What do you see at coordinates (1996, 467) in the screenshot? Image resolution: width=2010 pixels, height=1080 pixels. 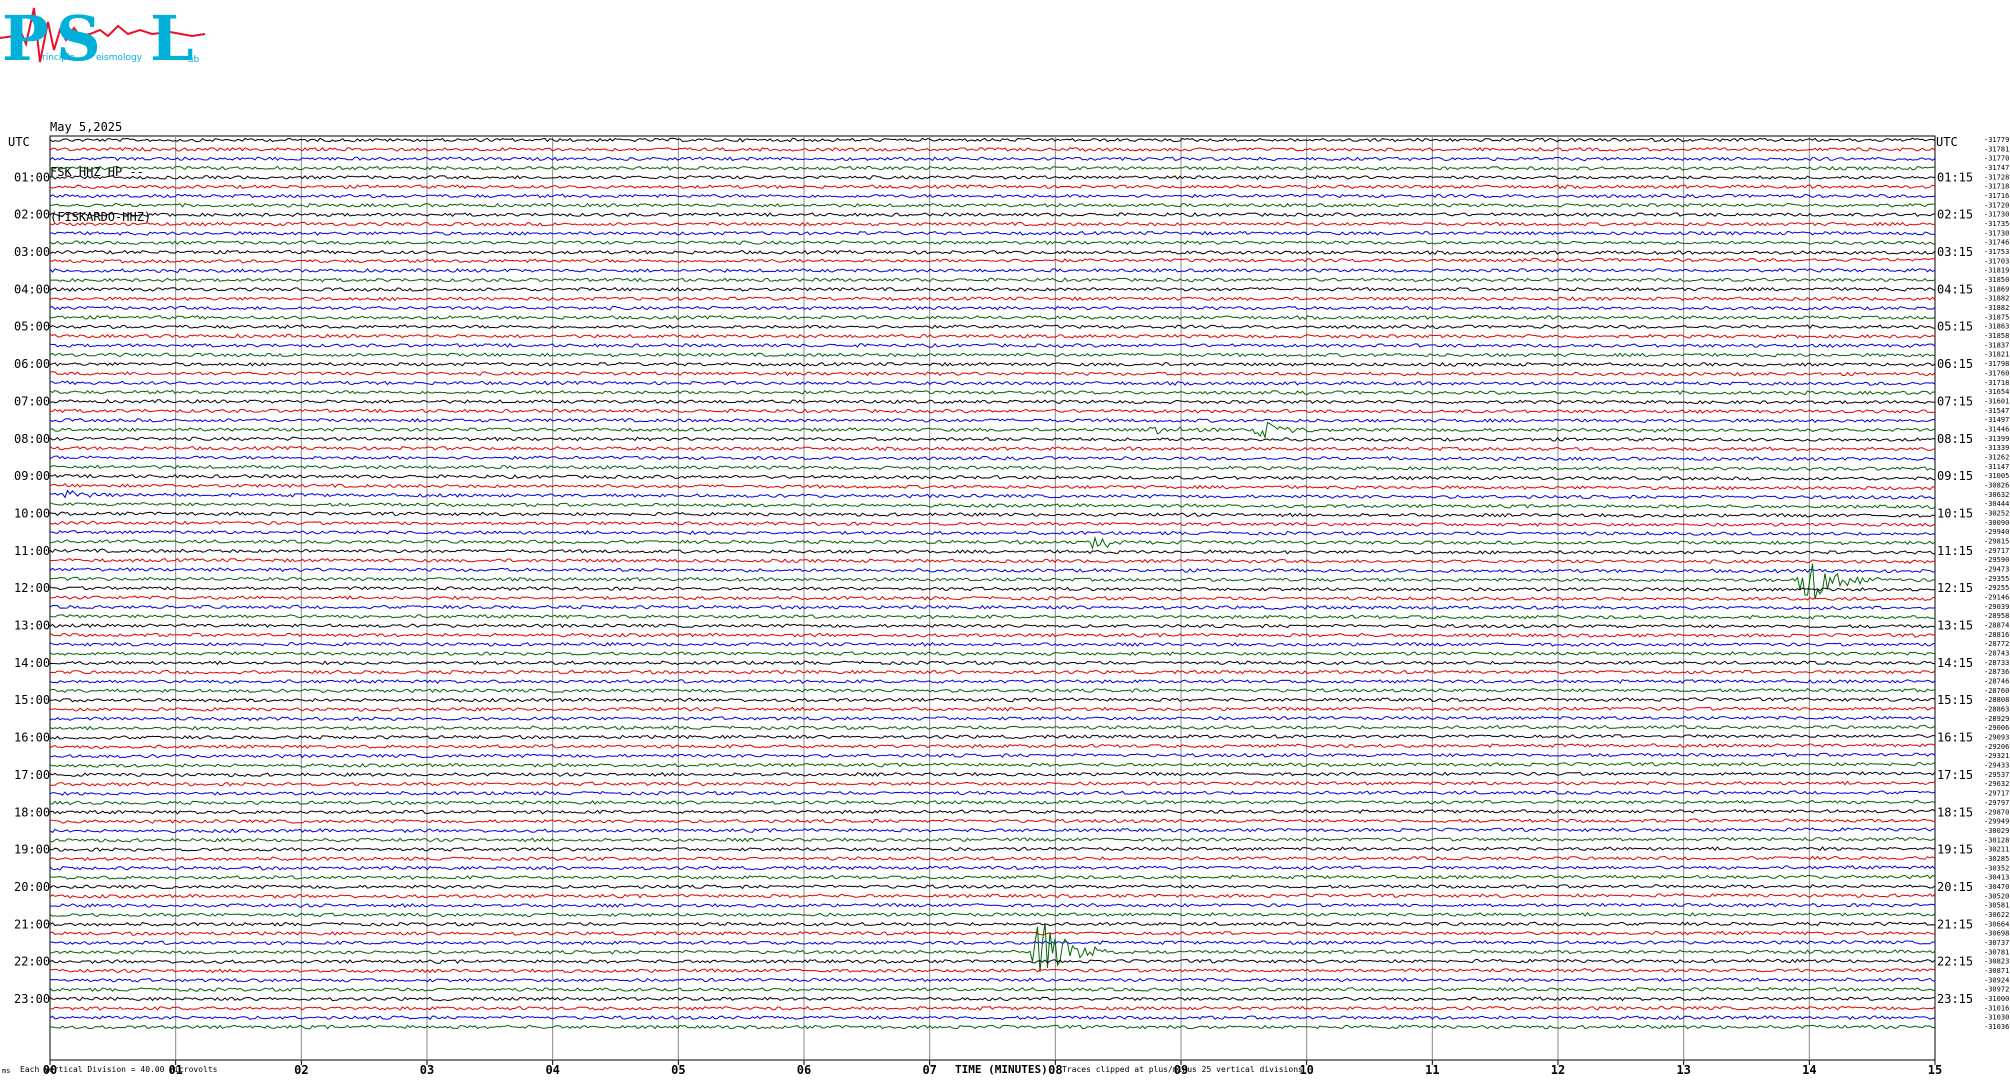 I see `trace-offset-value: -31147` at bounding box center [1996, 467].